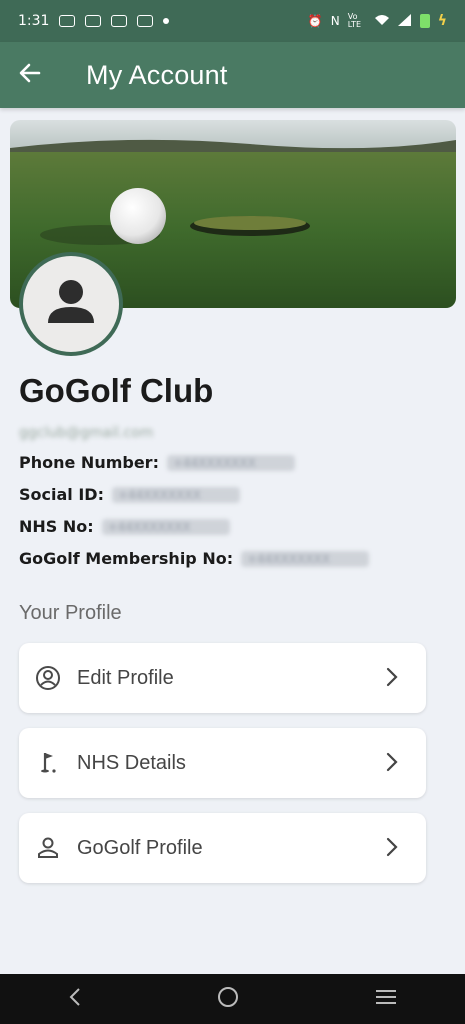 This screenshot has height=1024, width=465. What do you see at coordinates (315, 21) in the screenshot?
I see `alarm-icon: ⏰` at bounding box center [315, 21].